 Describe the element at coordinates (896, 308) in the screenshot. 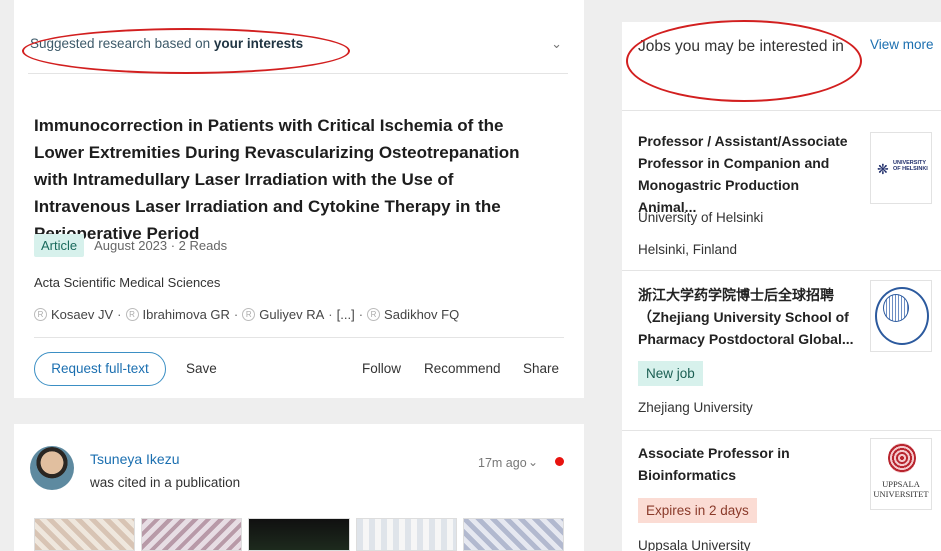

I see `seal-emblem` at that location.